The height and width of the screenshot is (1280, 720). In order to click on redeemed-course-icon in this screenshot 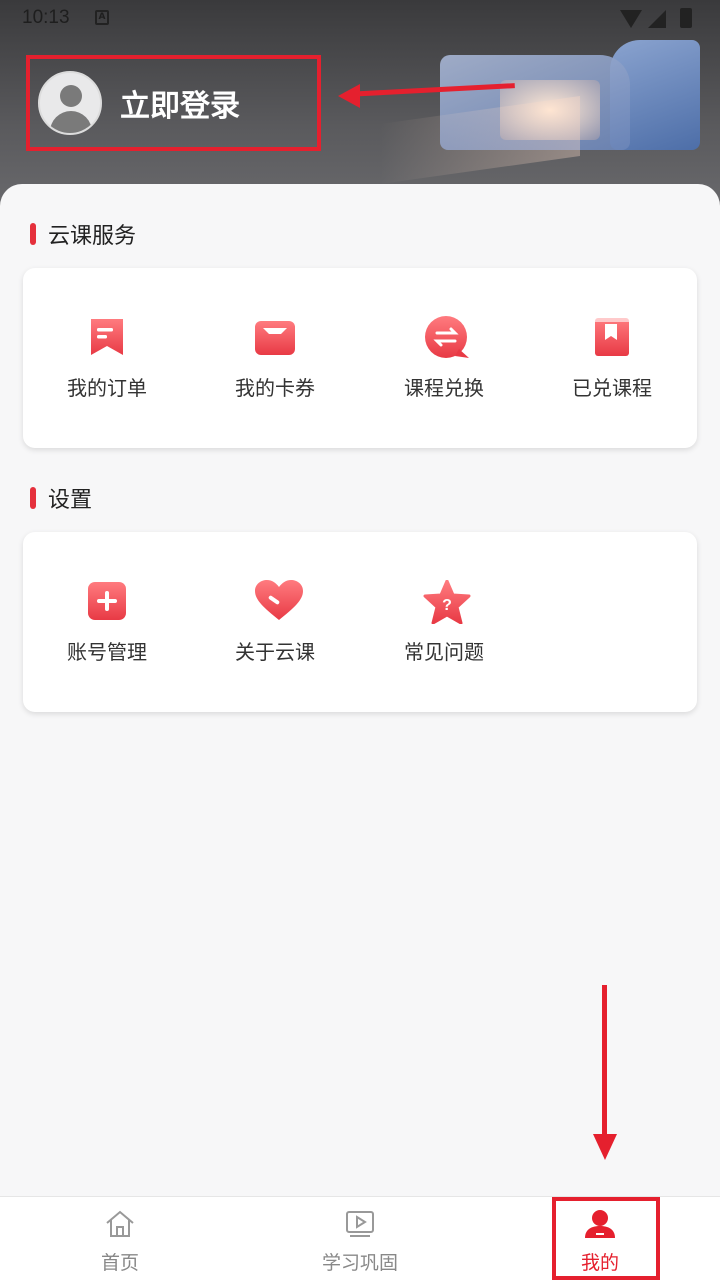, I will do `click(612, 337)`.